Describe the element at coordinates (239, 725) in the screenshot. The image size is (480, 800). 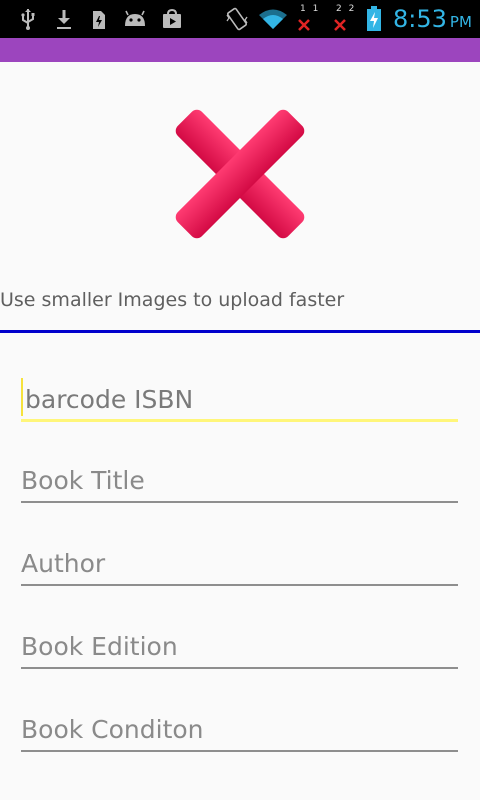
I see `book-condition-field: Book Conditon` at that location.